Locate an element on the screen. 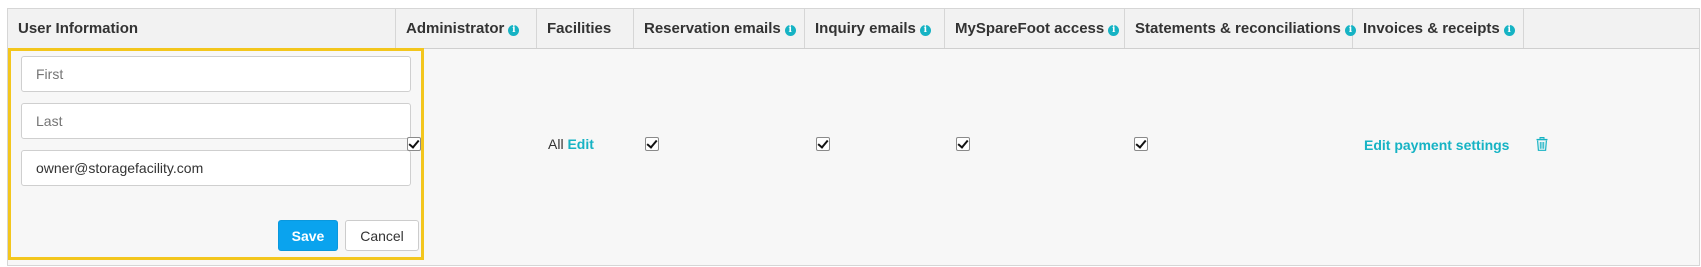  statements-checkbox is located at coordinates (1141, 144).